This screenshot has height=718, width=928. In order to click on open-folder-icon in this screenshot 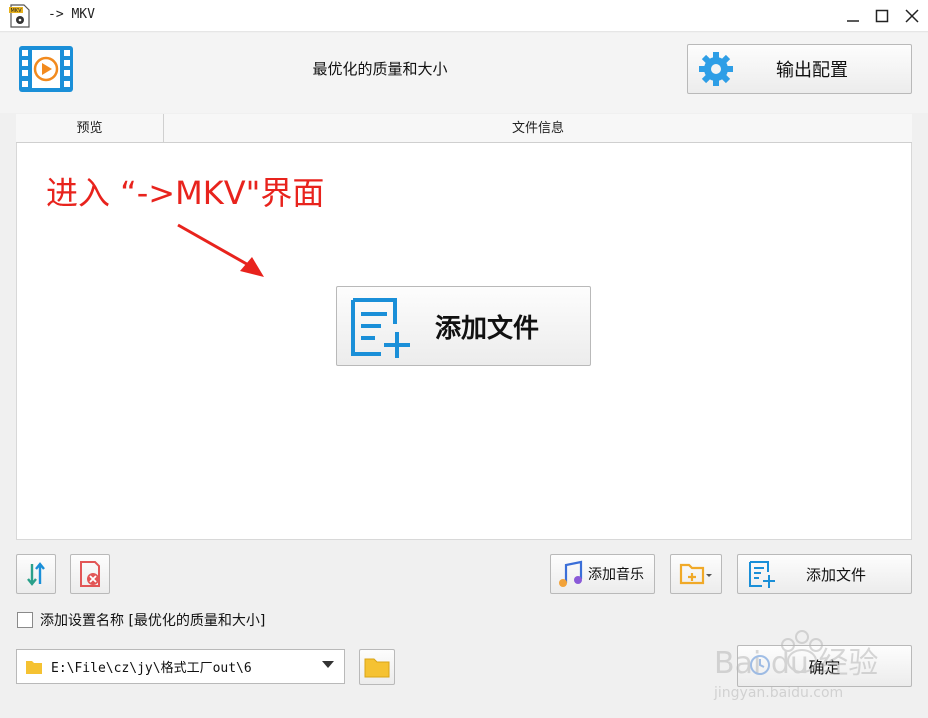, I will do `click(377, 668)`.